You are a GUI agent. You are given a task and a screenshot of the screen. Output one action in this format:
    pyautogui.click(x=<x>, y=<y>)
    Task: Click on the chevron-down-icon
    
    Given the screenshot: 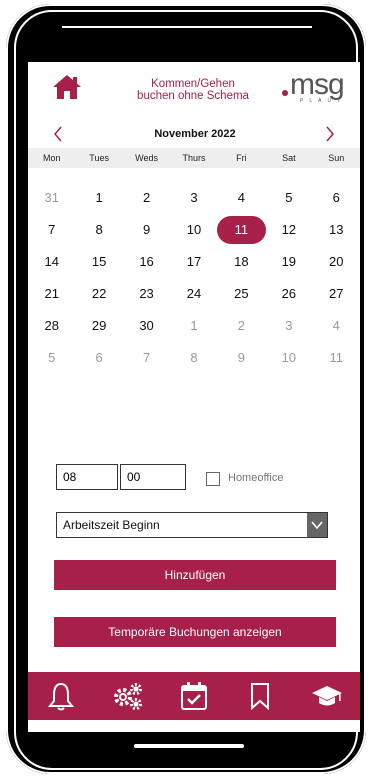 What is the action you would take?
    pyautogui.click(x=317, y=525)
    